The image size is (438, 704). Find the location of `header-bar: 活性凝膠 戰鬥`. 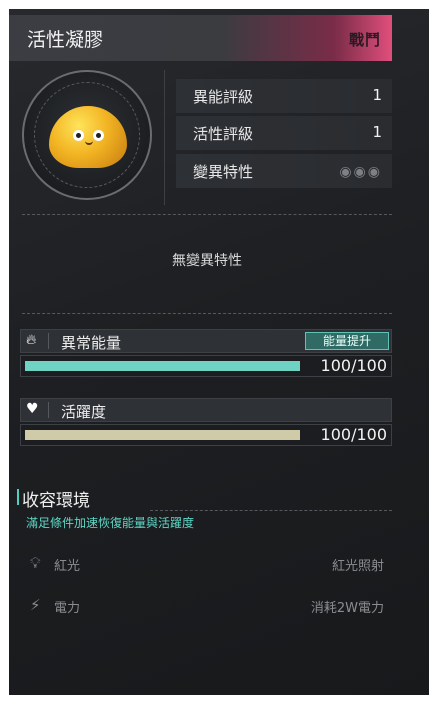

header-bar: 活性凝膠 戰鬥 is located at coordinates (200, 38).